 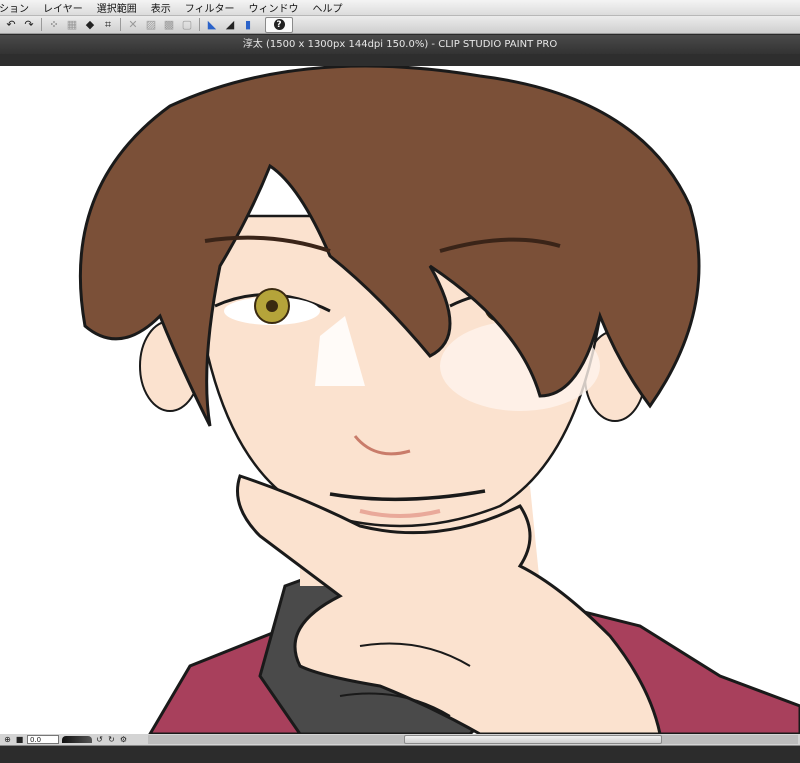 I want to click on navigator-row: ⊕ ■ 0.0 ↺ ↻ ⚙, so click(x=400, y=740).